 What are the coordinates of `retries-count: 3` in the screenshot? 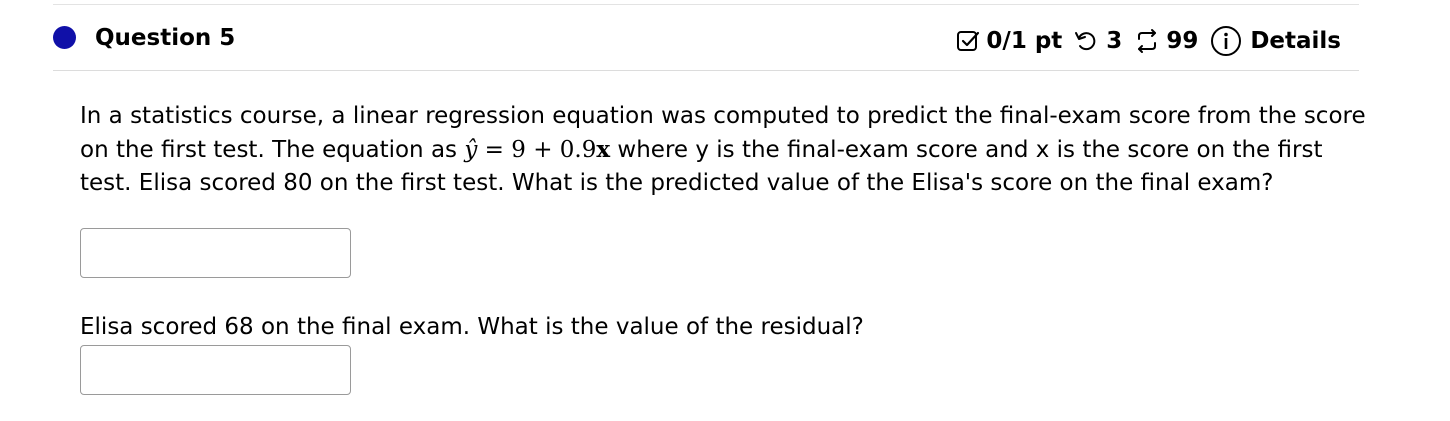 It's located at (1114, 41).